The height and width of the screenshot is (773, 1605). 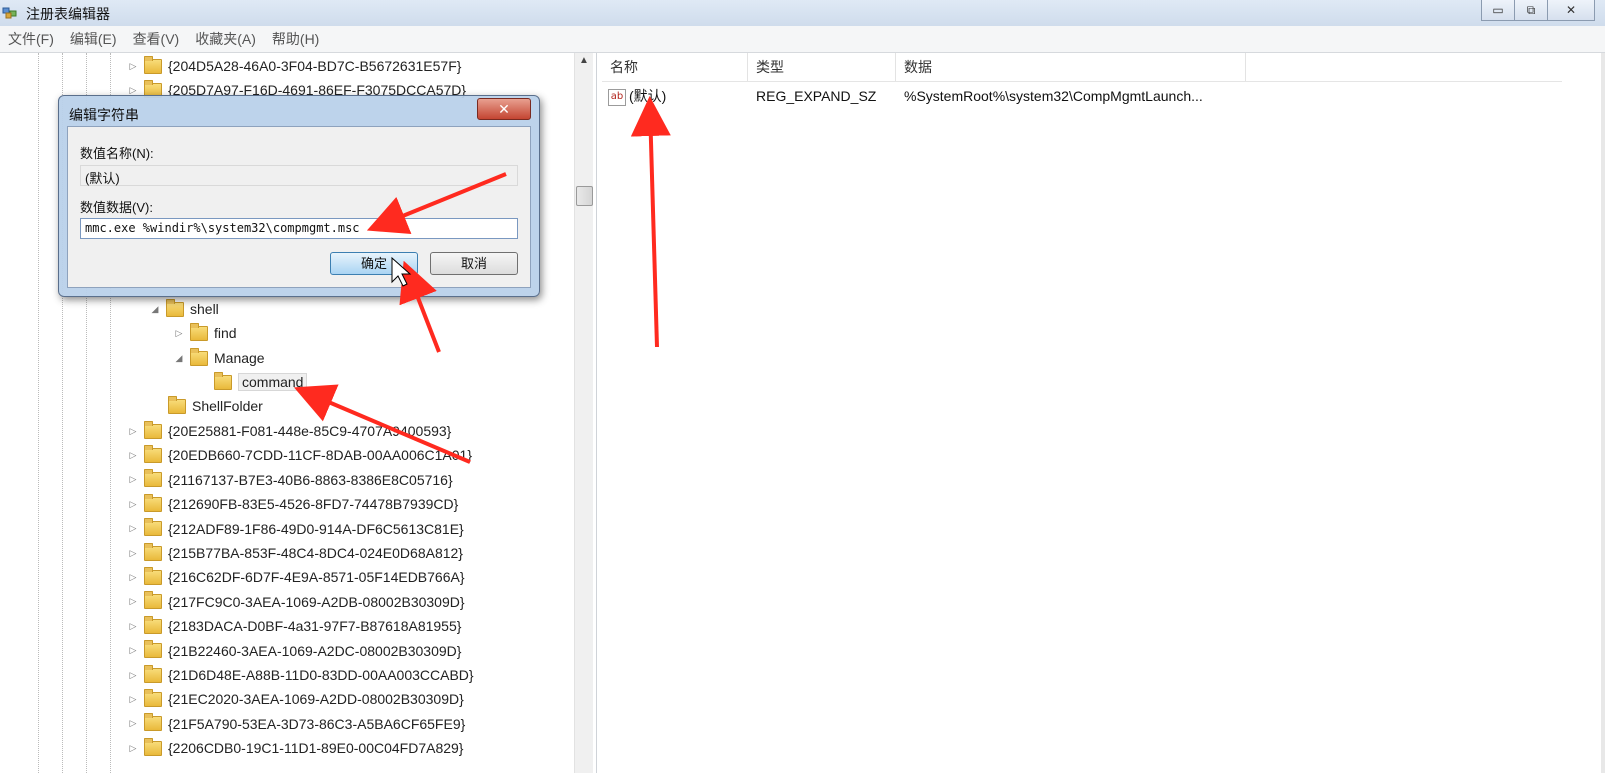 I want to click on tree-item-label: {215B77BA-853F-48C4-8DC4-024E0D68A812}, so click(x=315, y=553).